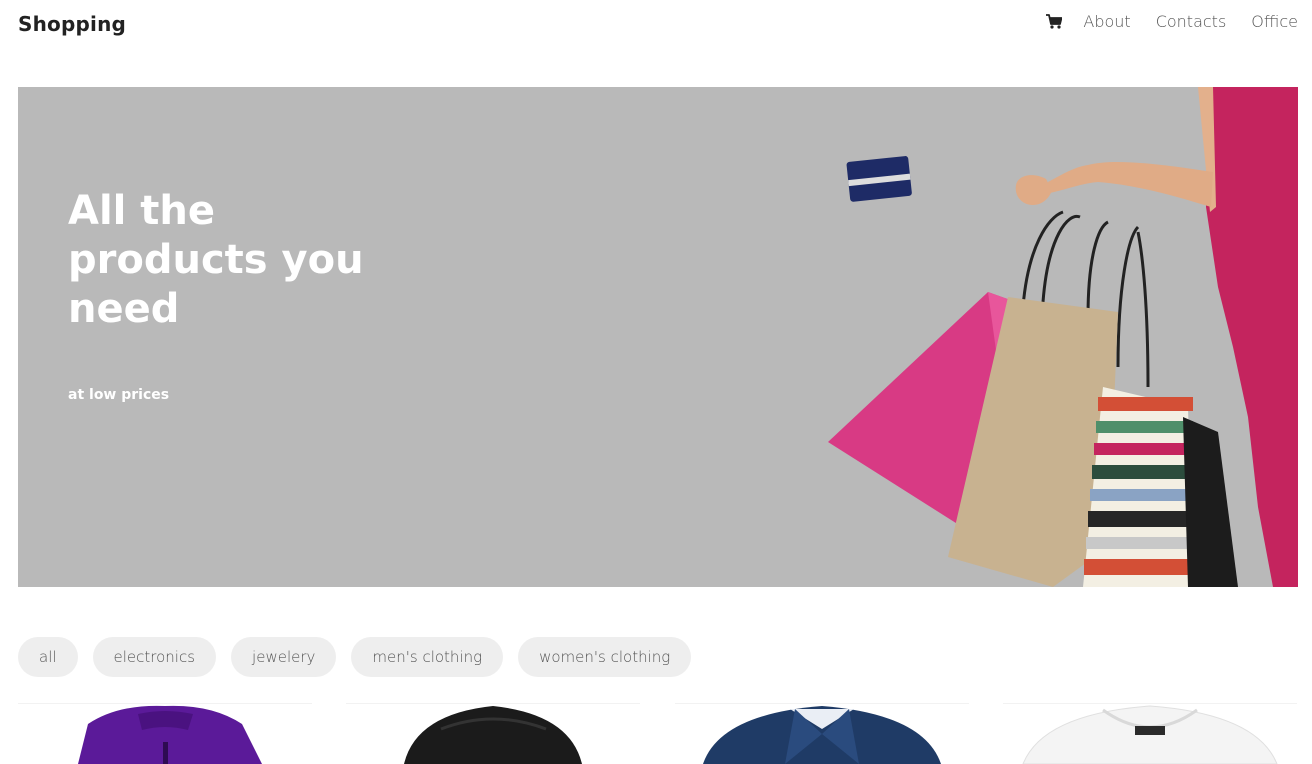 The height and width of the screenshot is (764, 1312). I want to click on nav-about-link: About, so click(1106, 21).